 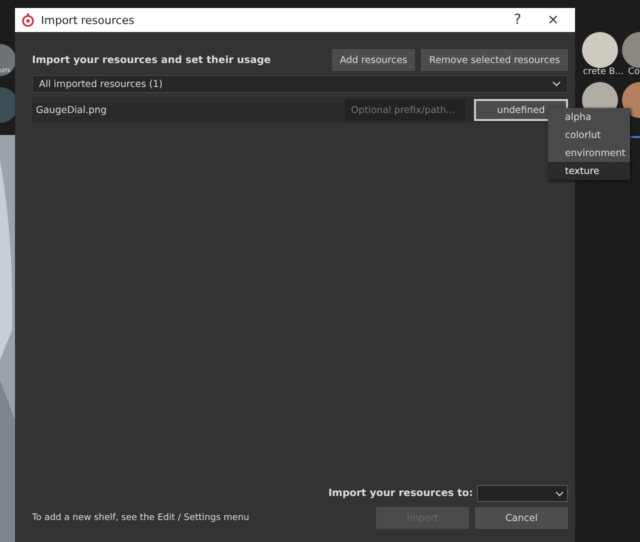 I want to click on destination-label: Import your resources to:, so click(x=400, y=493).